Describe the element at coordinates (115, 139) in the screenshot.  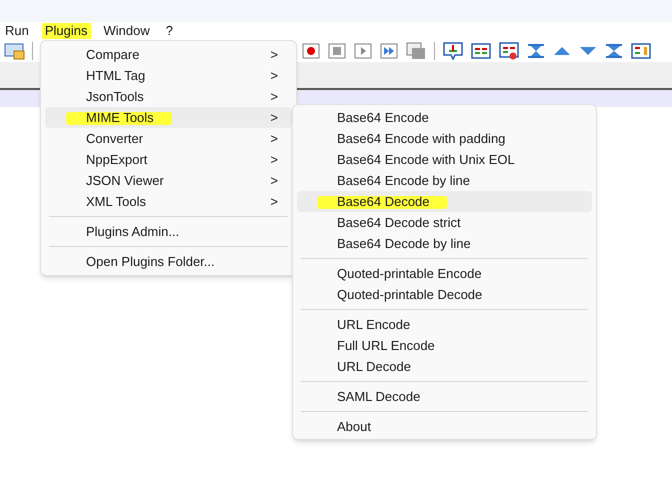
I see `menu-item-label: Converter` at that location.